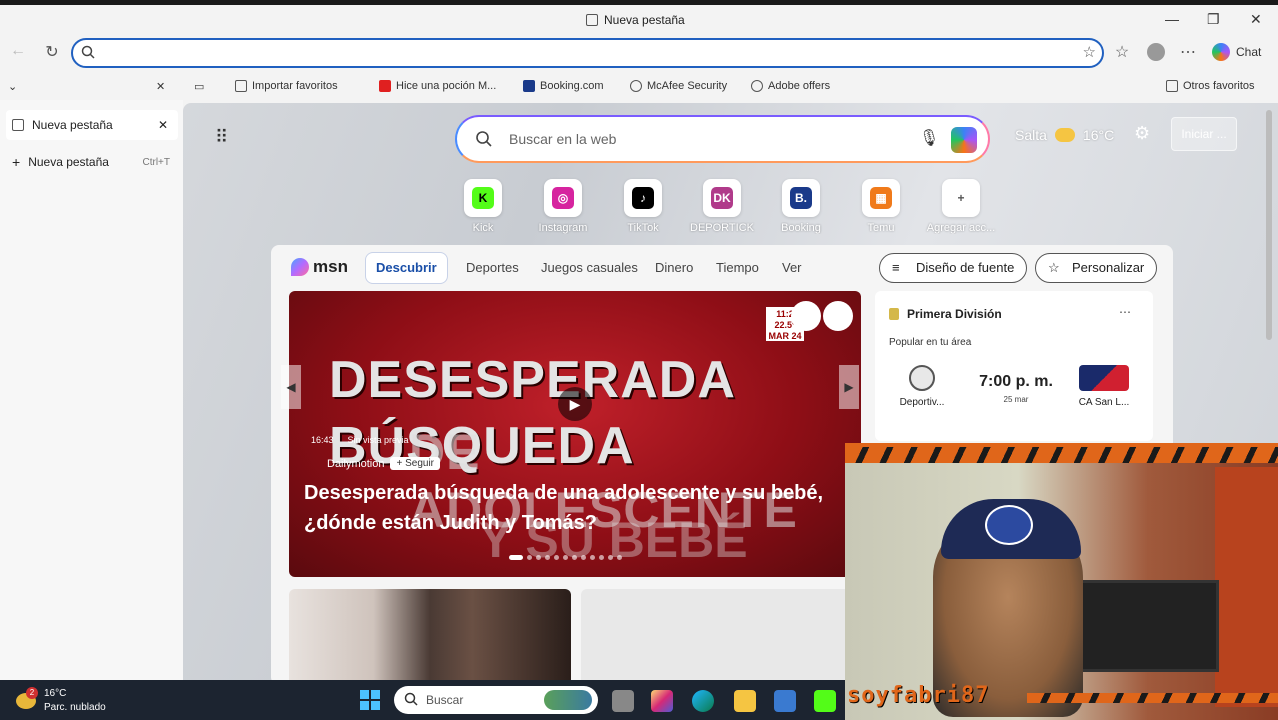 This screenshot has width=1278, height=720. I want to click on quick-link-instagram: ◎ Instagram, so click(563, 206).